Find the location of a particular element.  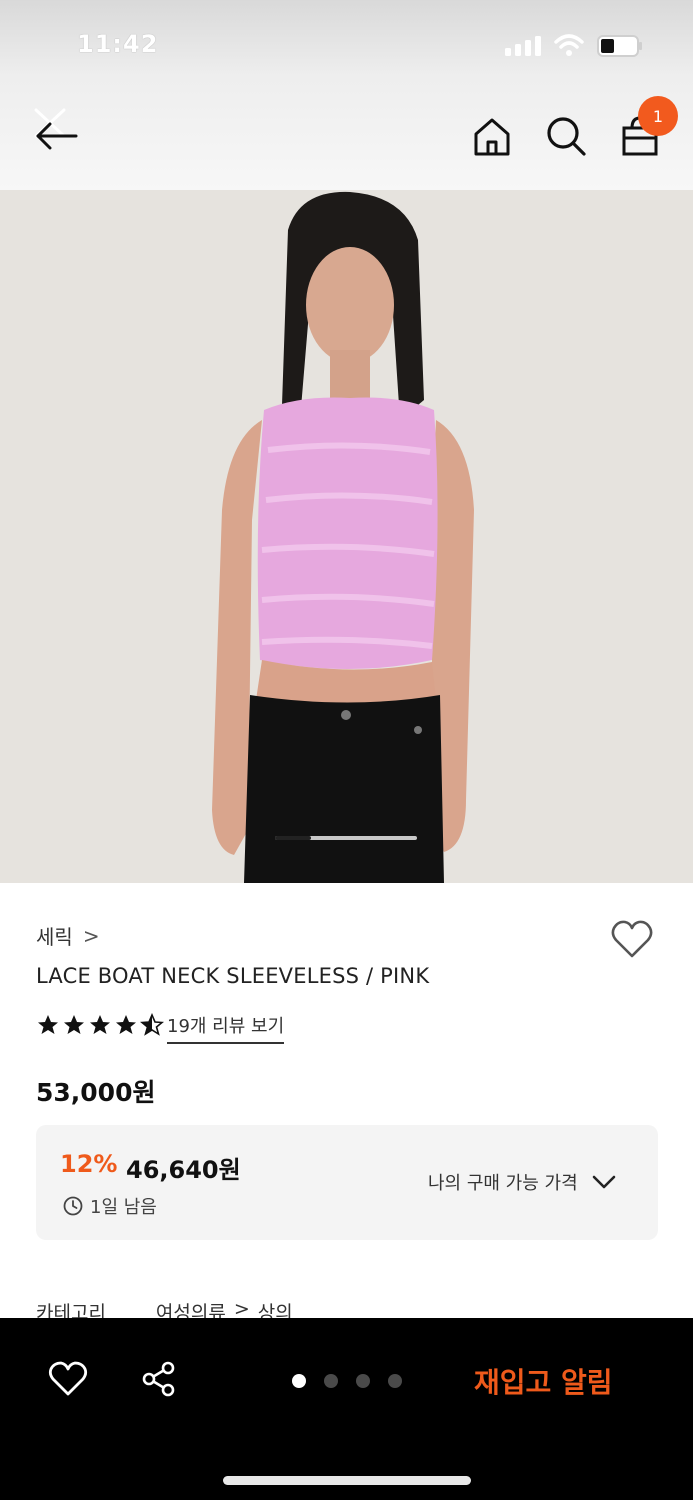

star-rating is located at coordinates (100, 1025).